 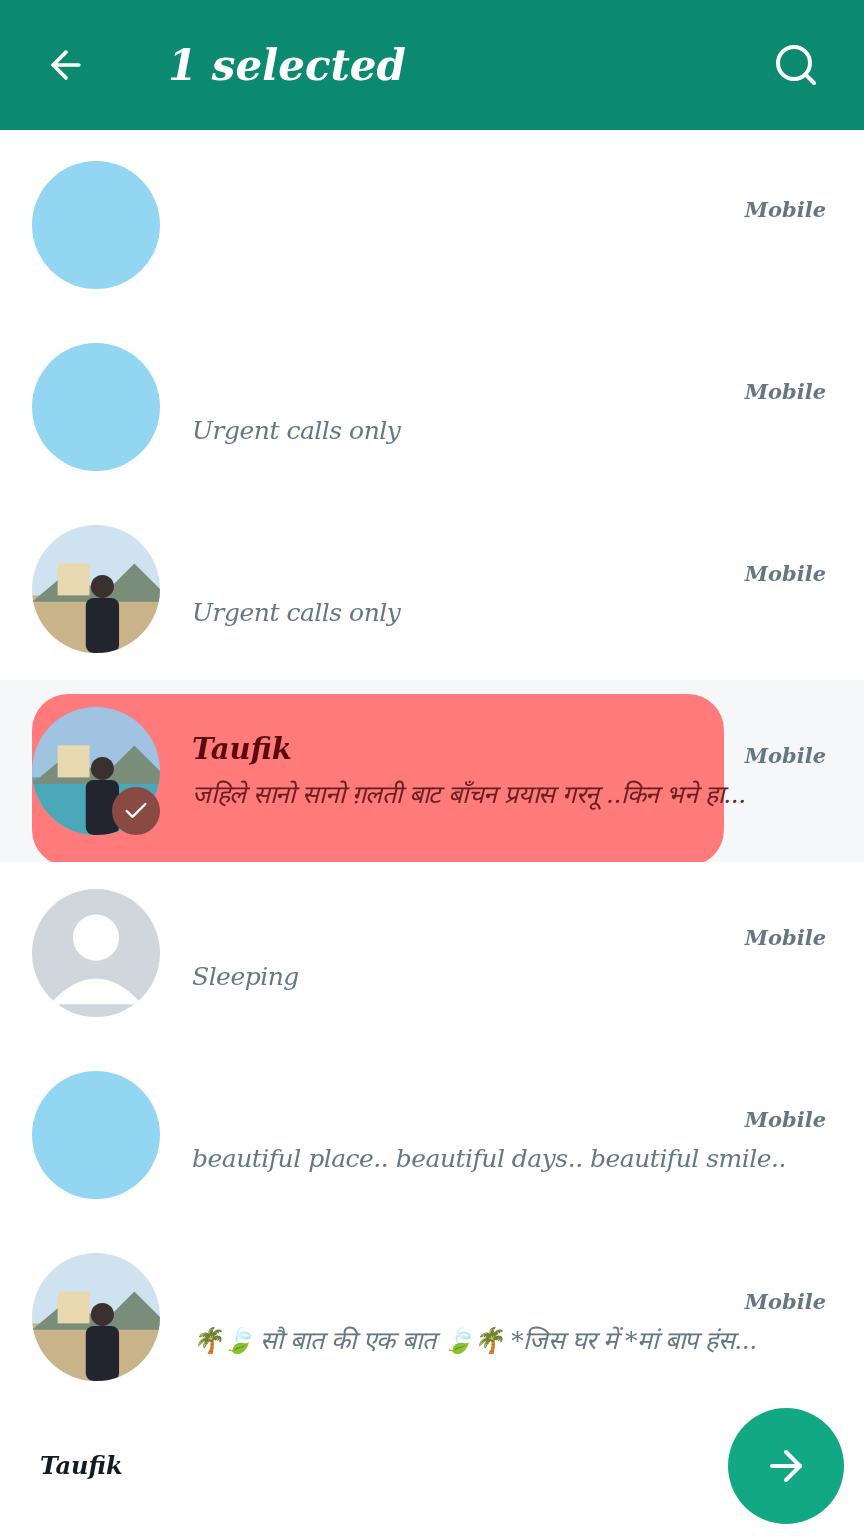 What do you see at coordinates (287, 65) in the screenshot?
I see `app-bar-title: 1 selected` at bounding box center [287, 65].